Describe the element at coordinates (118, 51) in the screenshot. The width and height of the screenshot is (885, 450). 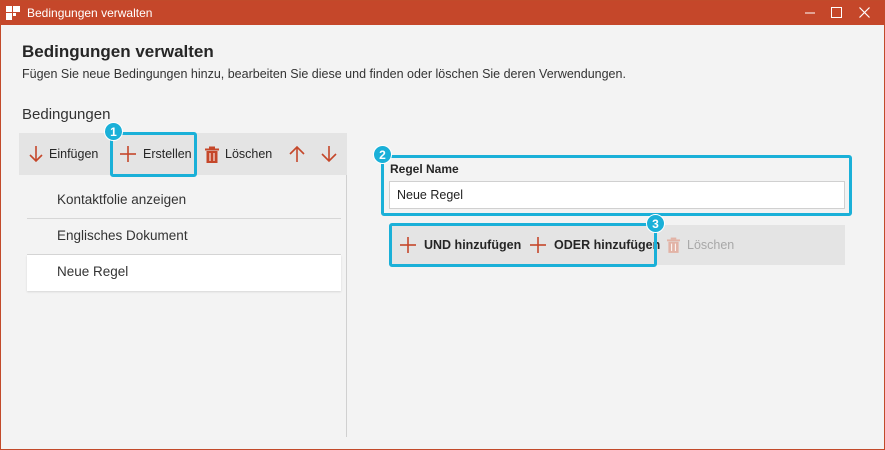
I see `page-title: Bedingungen verwalten` at that location.